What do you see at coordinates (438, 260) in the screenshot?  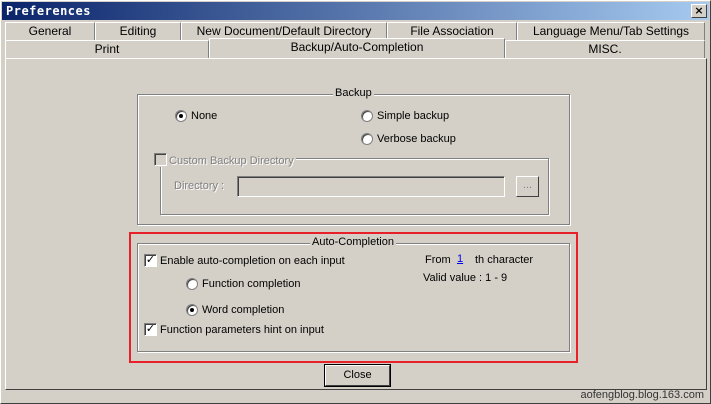 I see `from-label: From` at bounding box center [438, 260].